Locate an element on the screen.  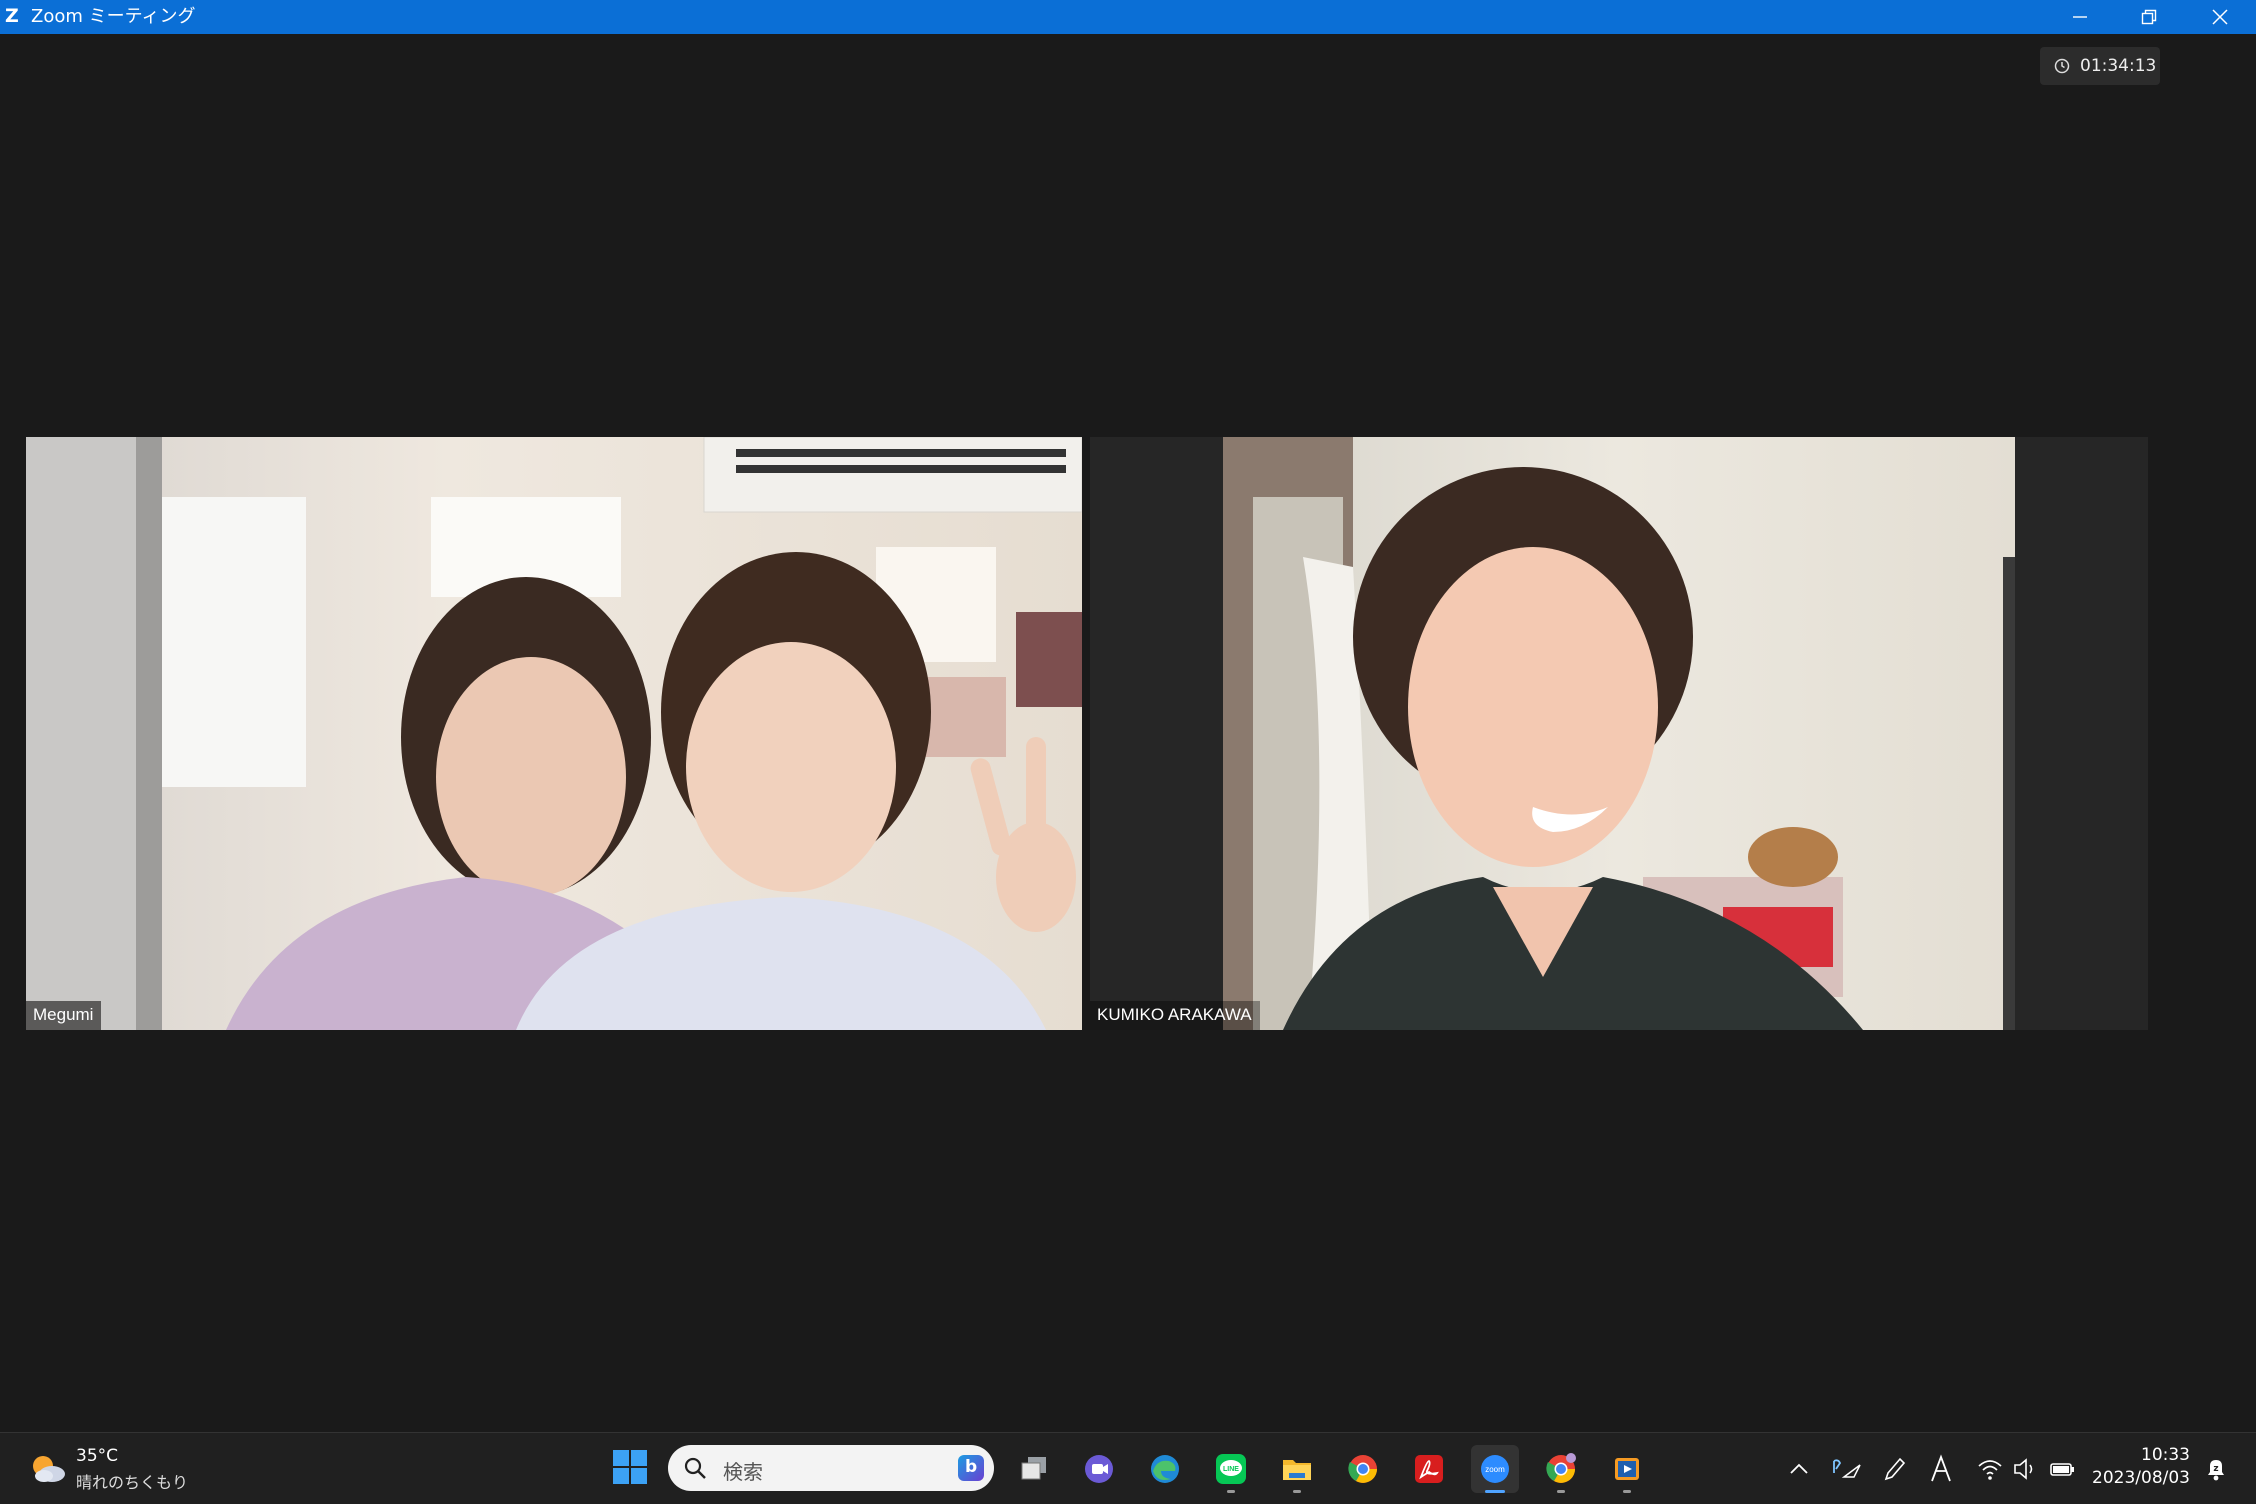
pen-menu-icon is located at coordinates (1846, 1469).